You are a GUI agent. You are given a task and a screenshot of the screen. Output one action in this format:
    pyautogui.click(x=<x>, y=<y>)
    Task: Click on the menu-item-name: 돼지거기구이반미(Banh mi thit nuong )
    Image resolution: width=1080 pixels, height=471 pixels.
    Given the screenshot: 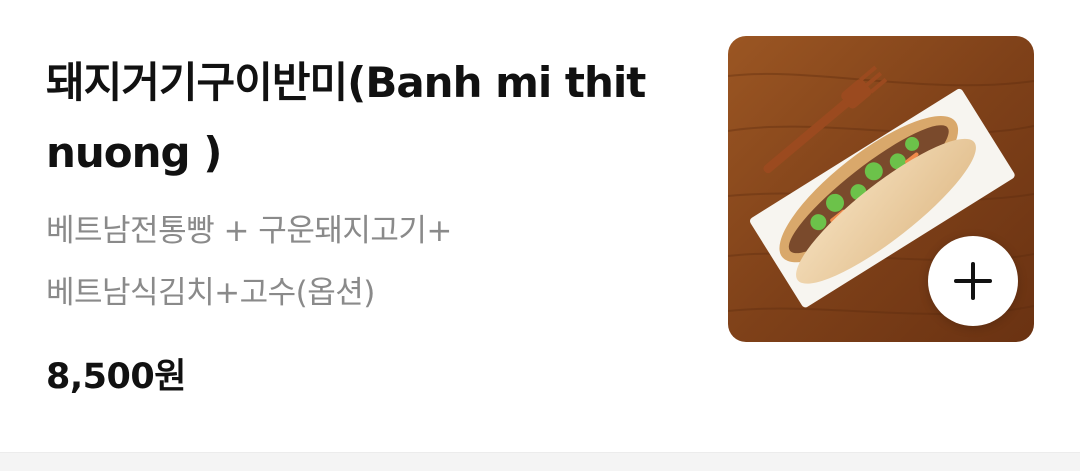 What is the action you would take?
    pyautogui.click(x=346, y=117)
    